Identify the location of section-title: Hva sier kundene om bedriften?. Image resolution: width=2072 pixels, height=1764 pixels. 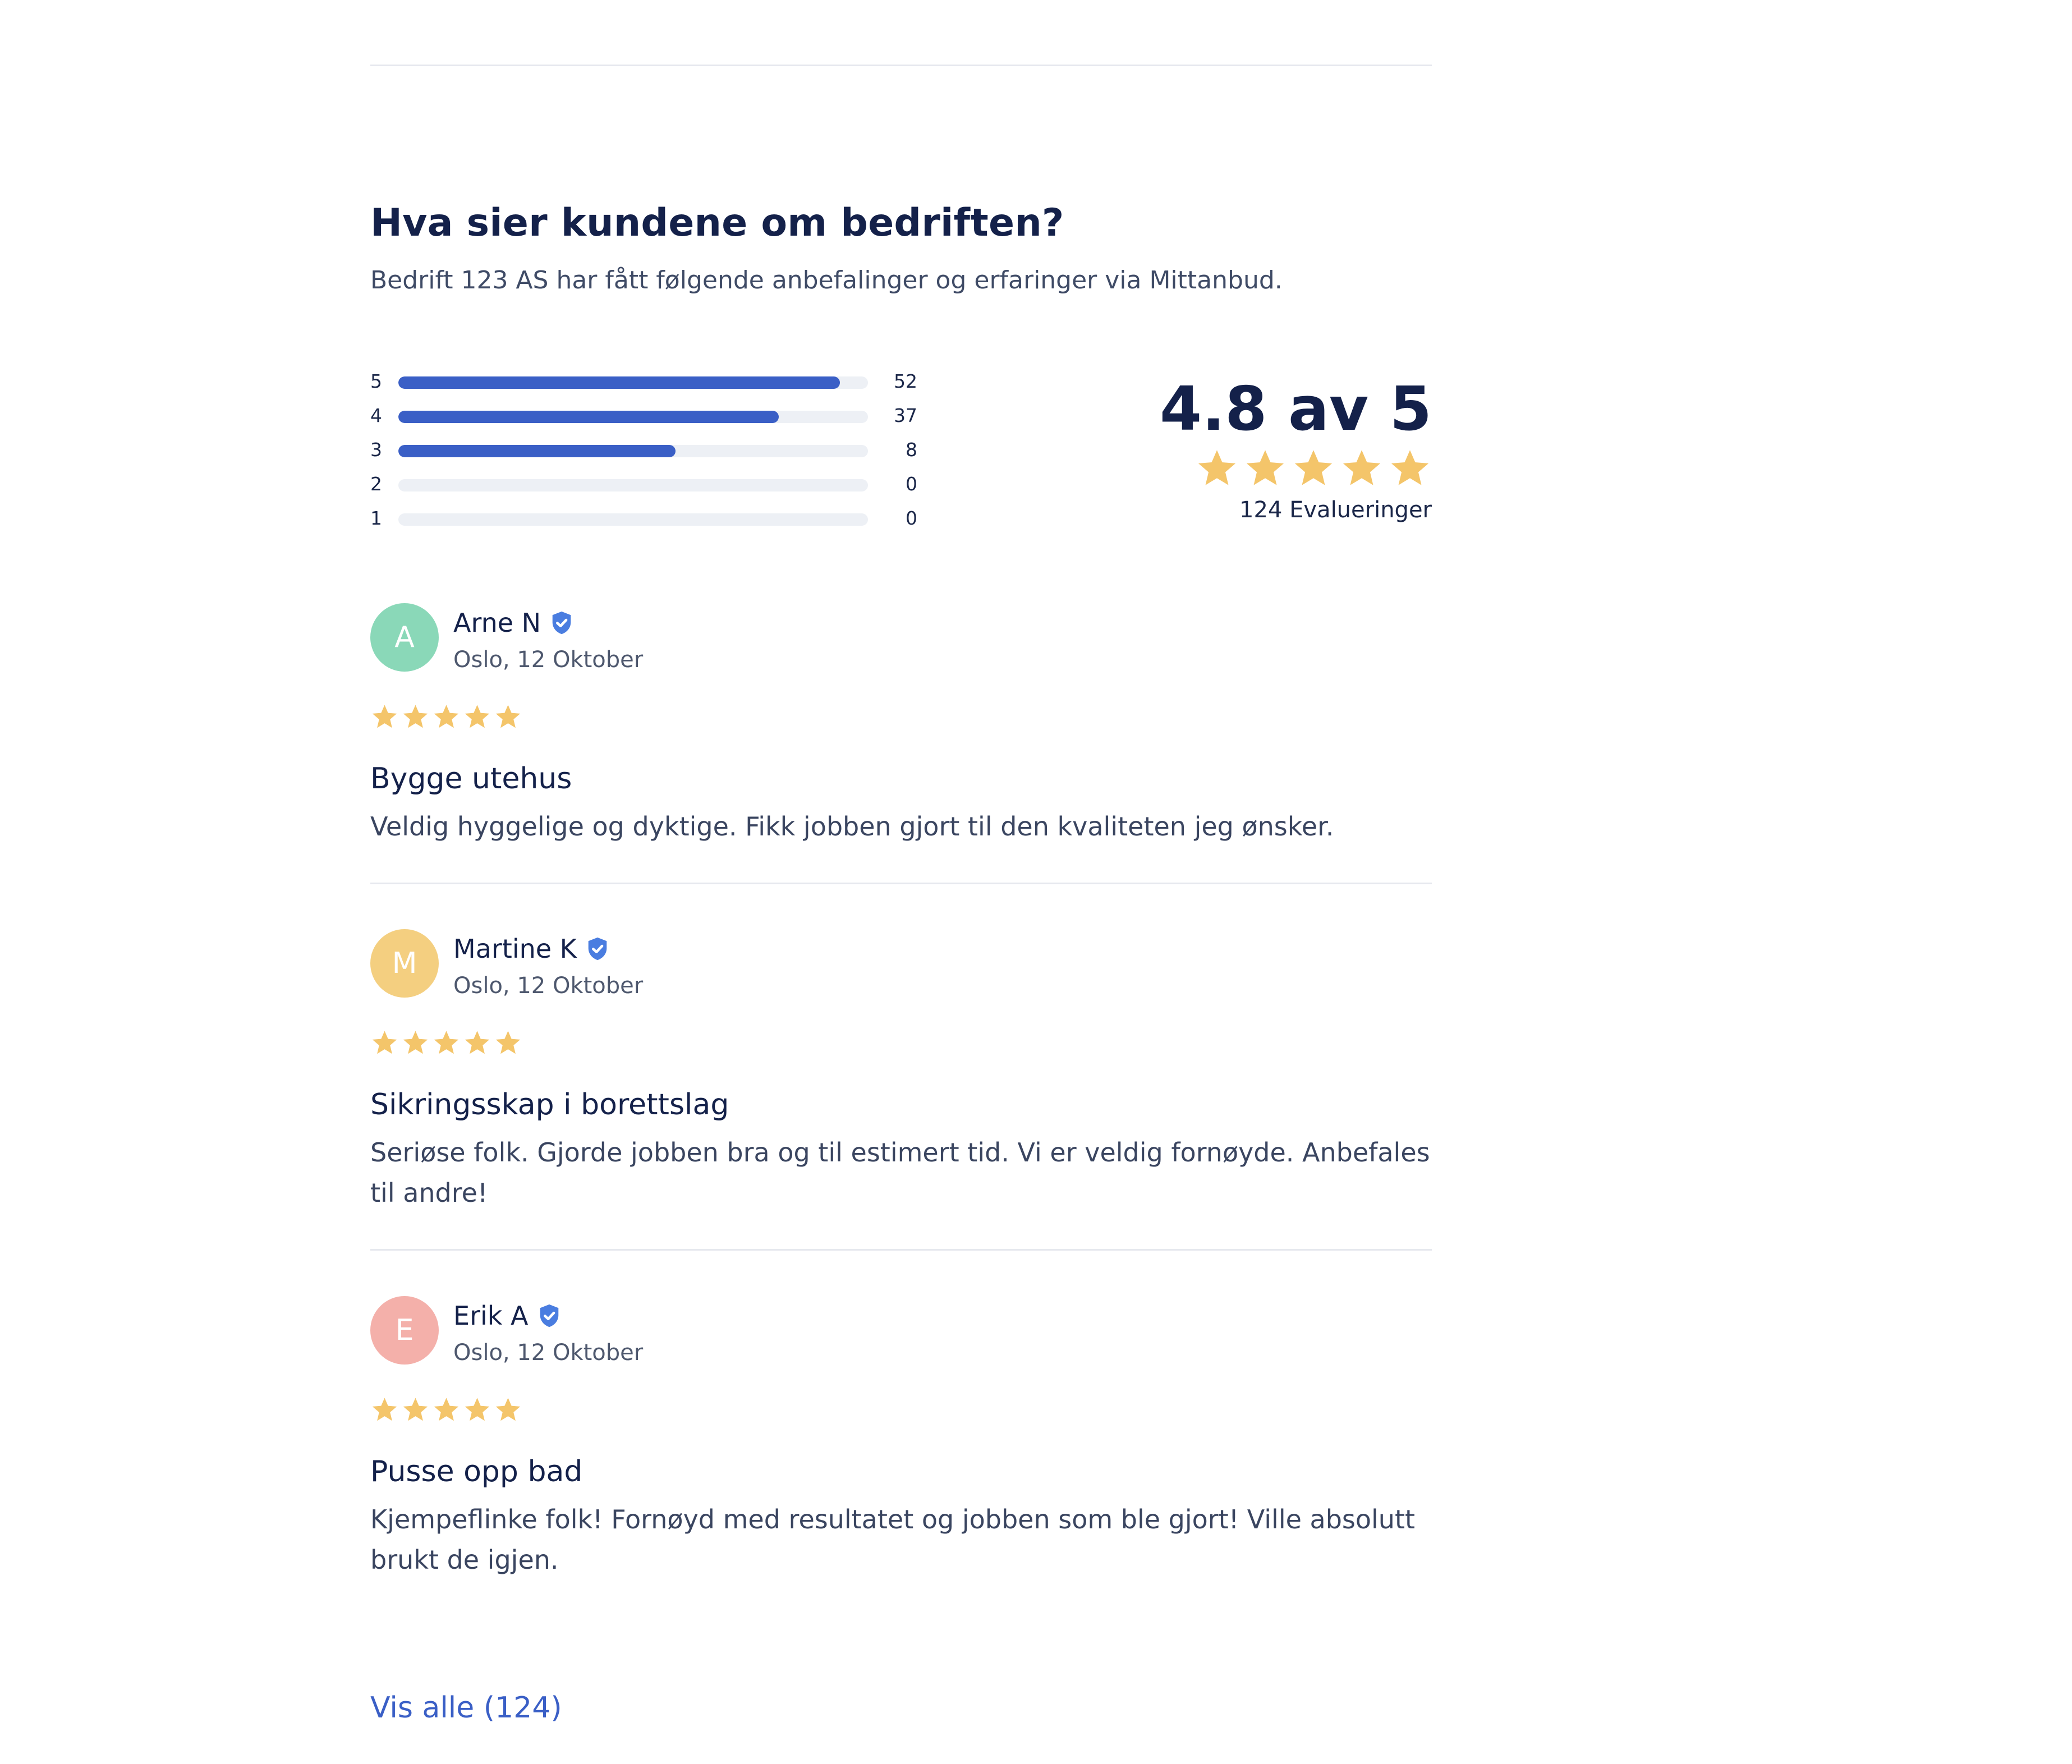
(717, 223).